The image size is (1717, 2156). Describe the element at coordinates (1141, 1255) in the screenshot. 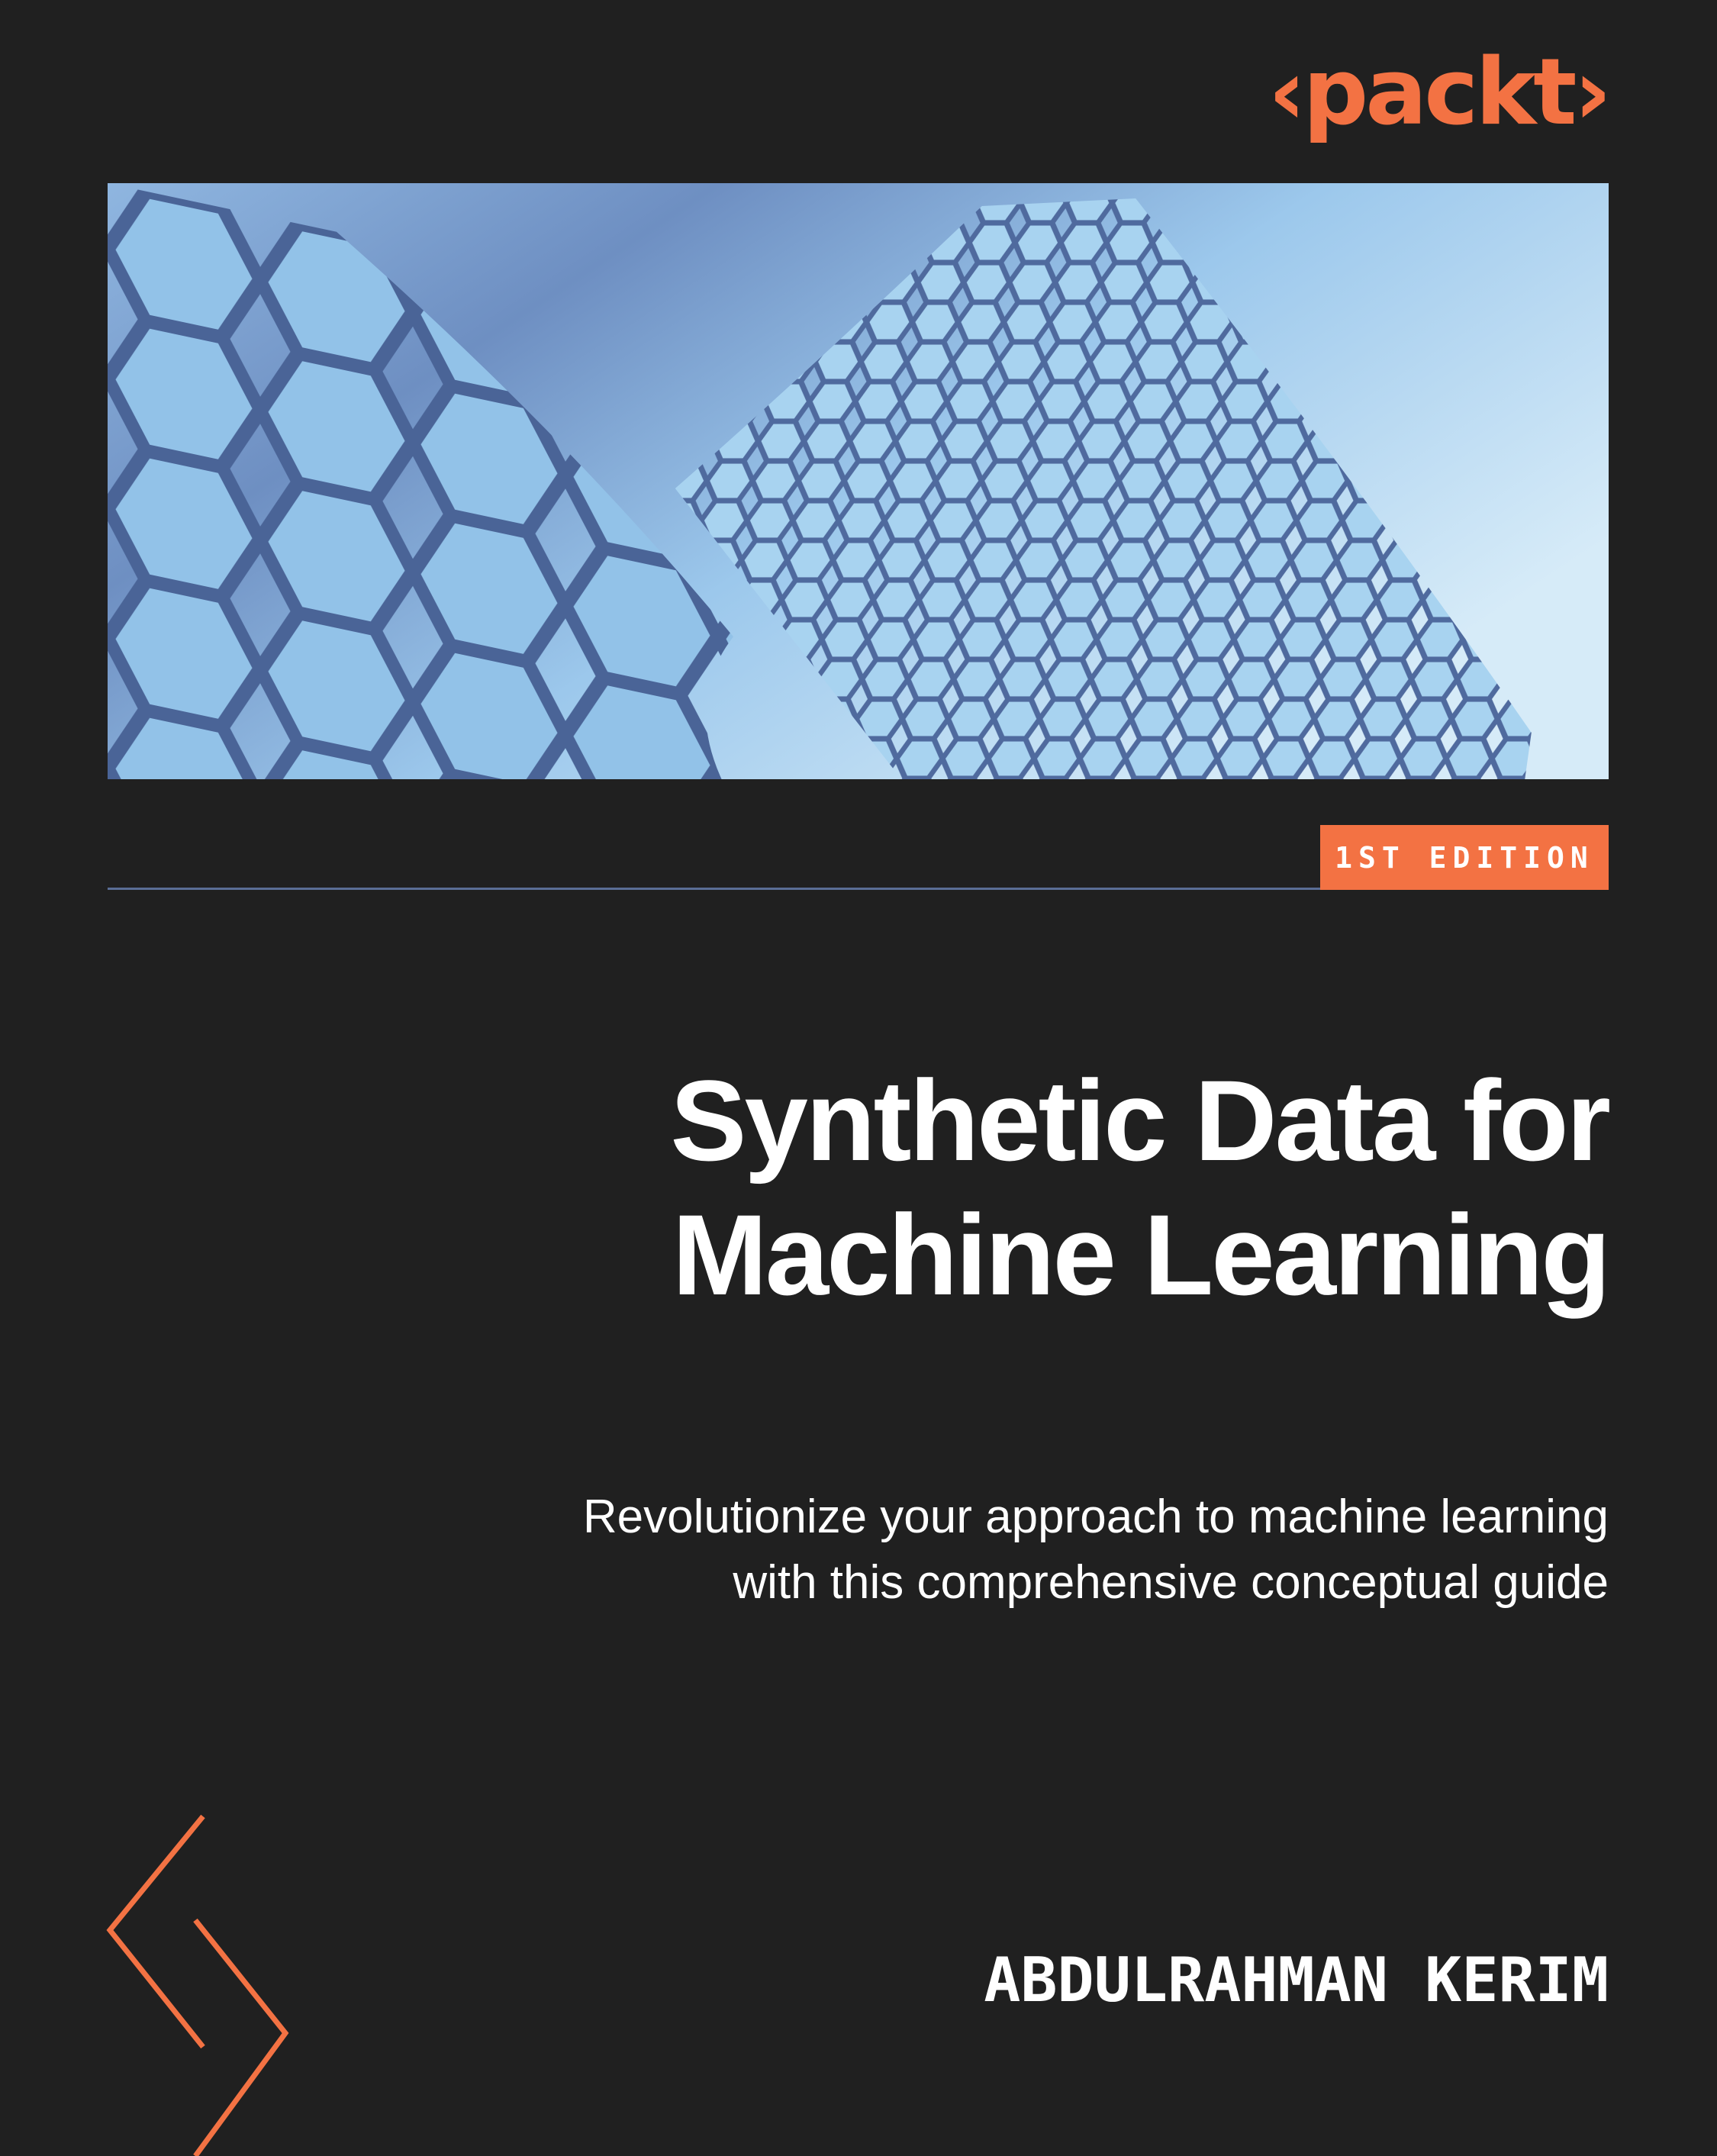

I see `title-line-2: Machine Learning` at that location.